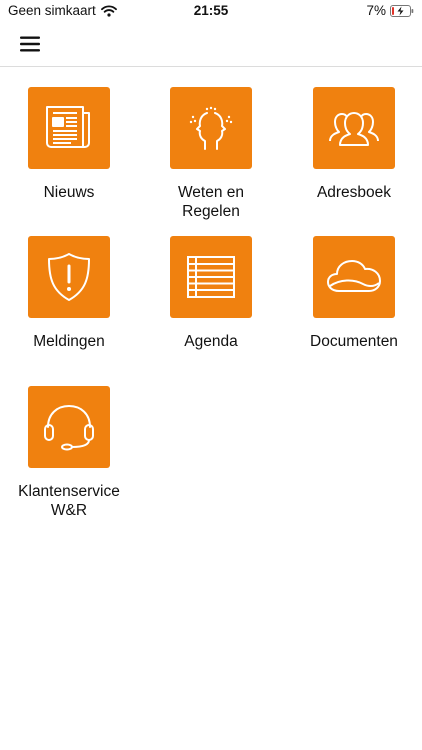 The image size is (422, 750). I want to click on list-table-icon, so click(211, 277).